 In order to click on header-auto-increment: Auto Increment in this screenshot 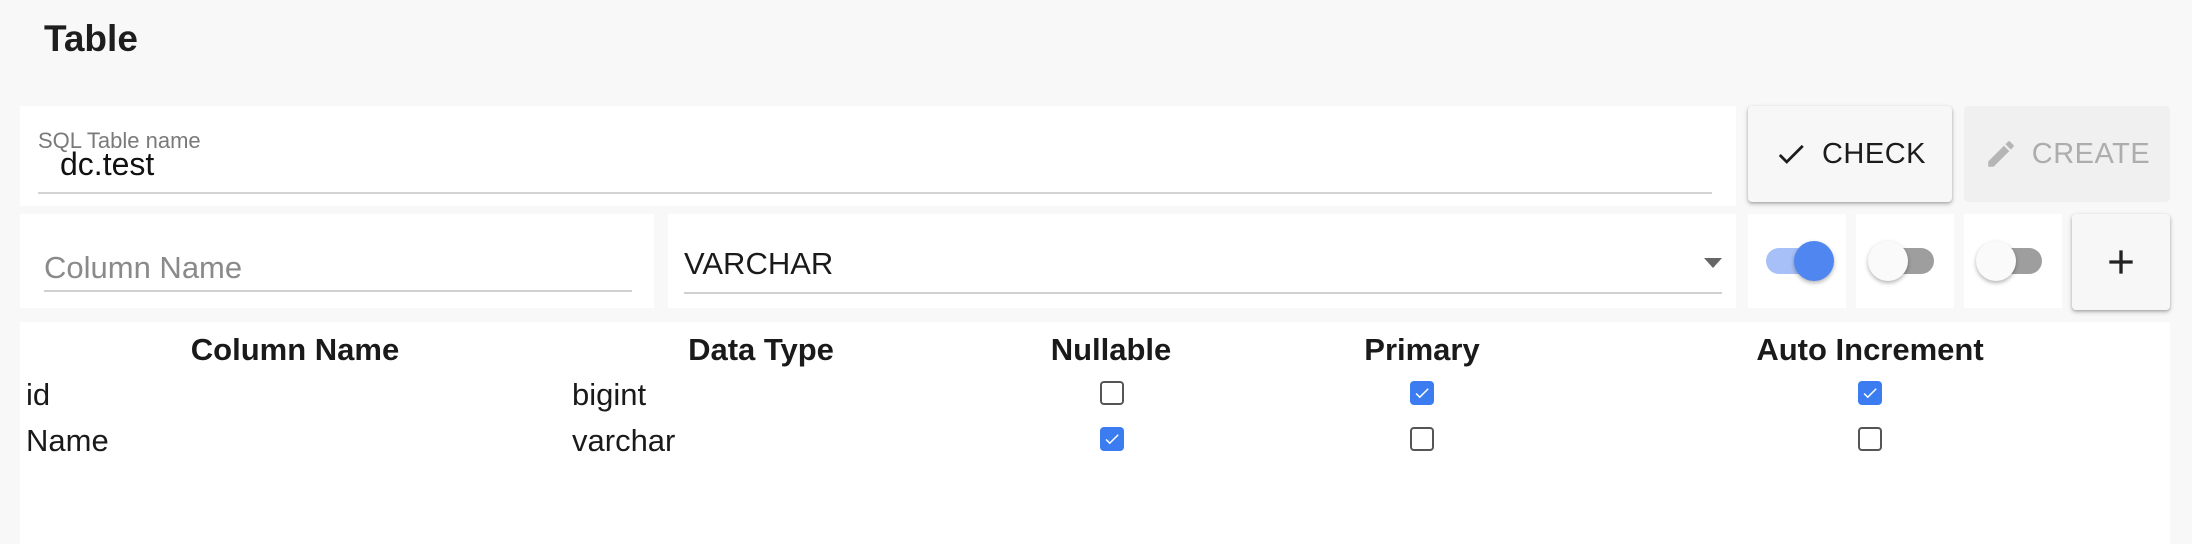, I will do `click(1870, 349)`.